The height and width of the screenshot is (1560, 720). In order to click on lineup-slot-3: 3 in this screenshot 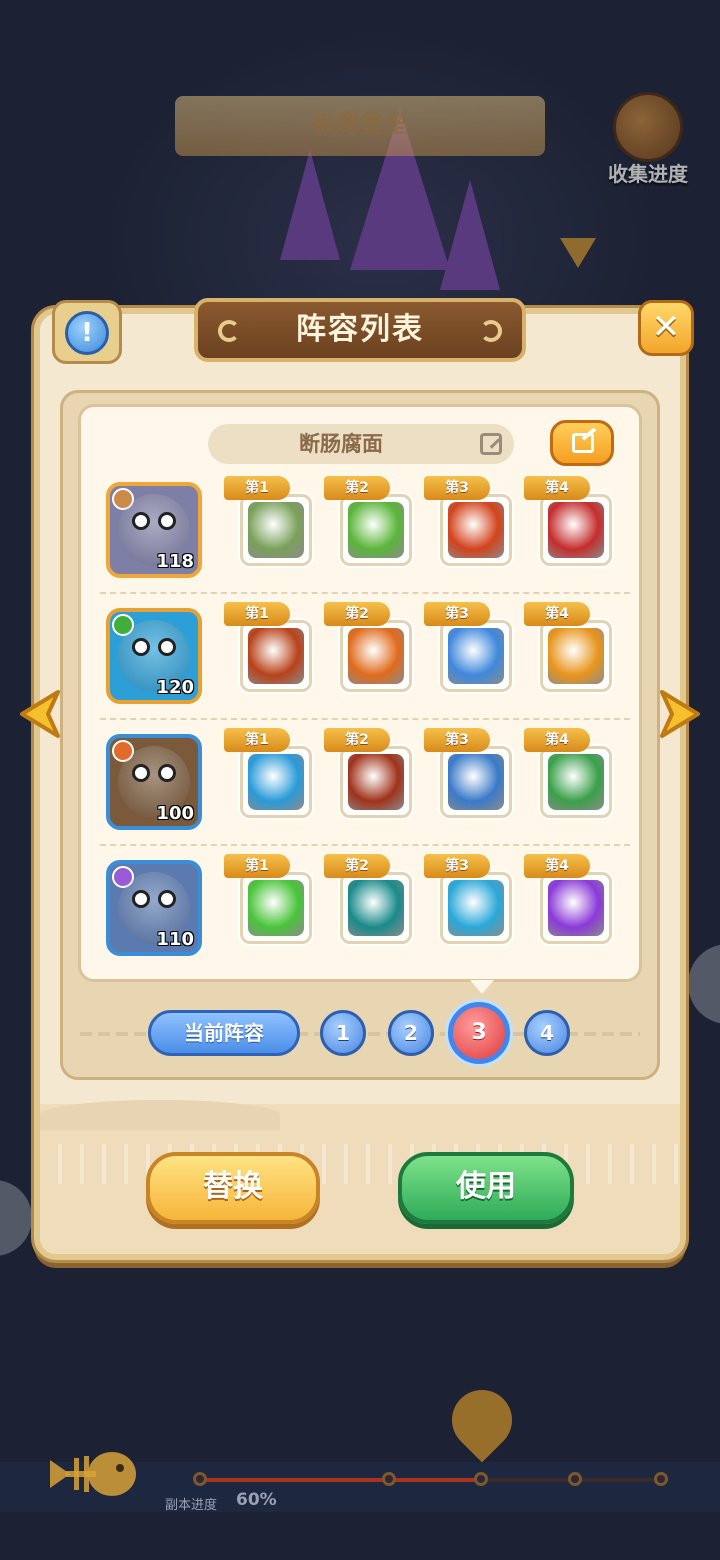, I will do `click(479, 1033)`.